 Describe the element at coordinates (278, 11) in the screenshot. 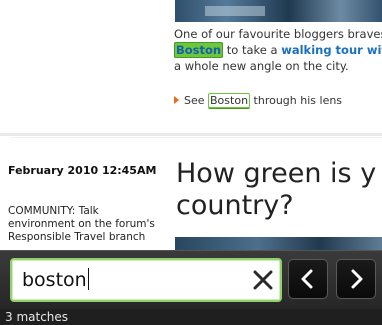

I see `article-image-top` at that location.